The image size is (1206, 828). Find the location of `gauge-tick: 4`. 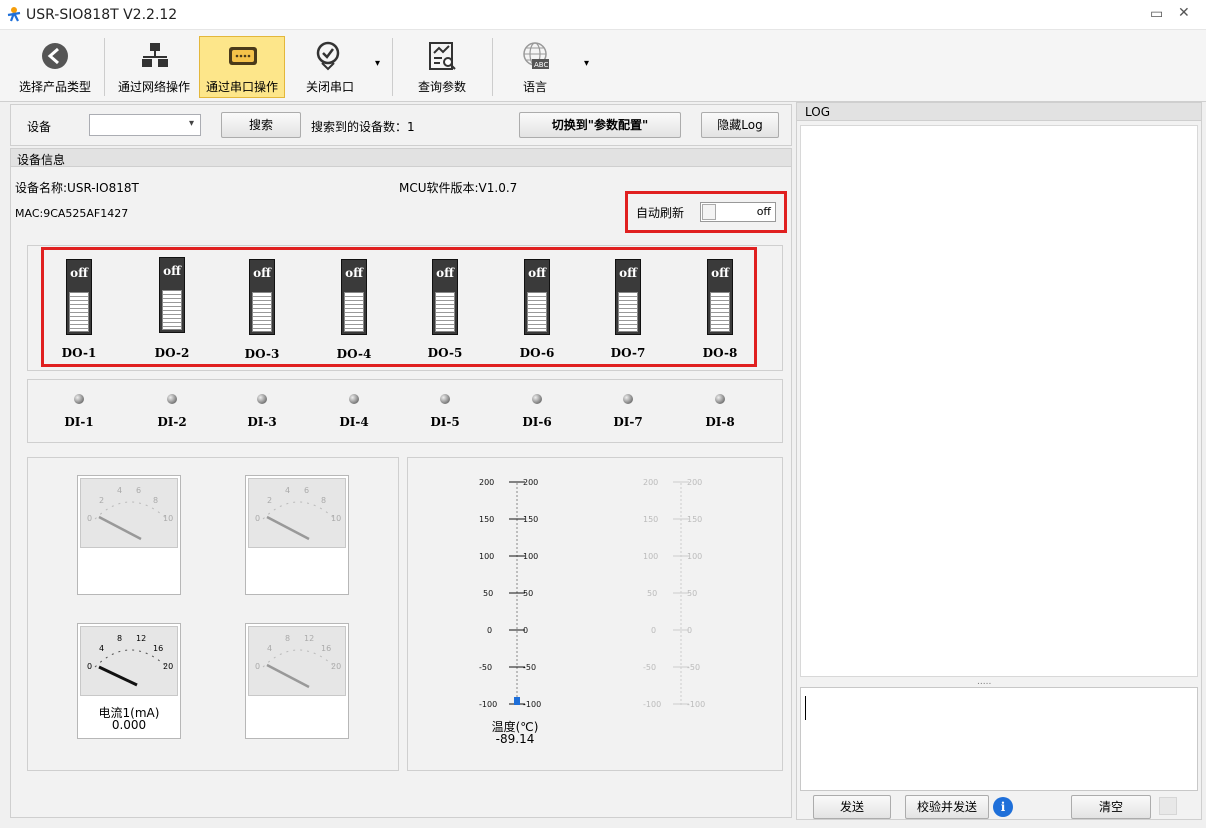

gauge-tick: 4 is located at coordinates (269, 648).